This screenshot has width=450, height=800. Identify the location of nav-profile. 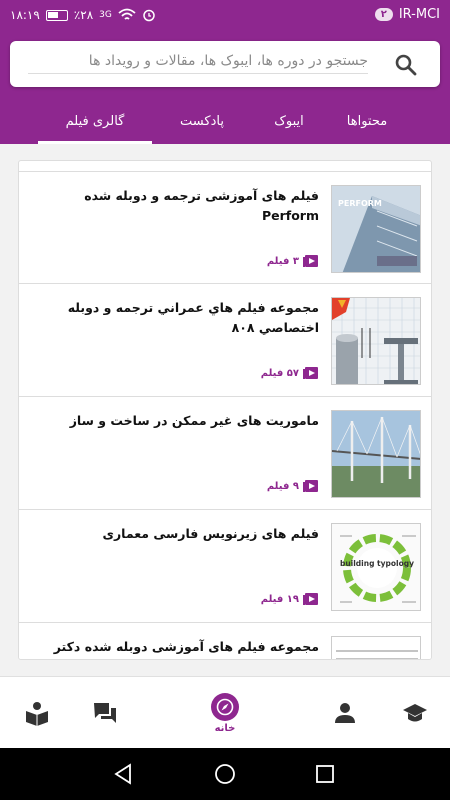
(345, 713).